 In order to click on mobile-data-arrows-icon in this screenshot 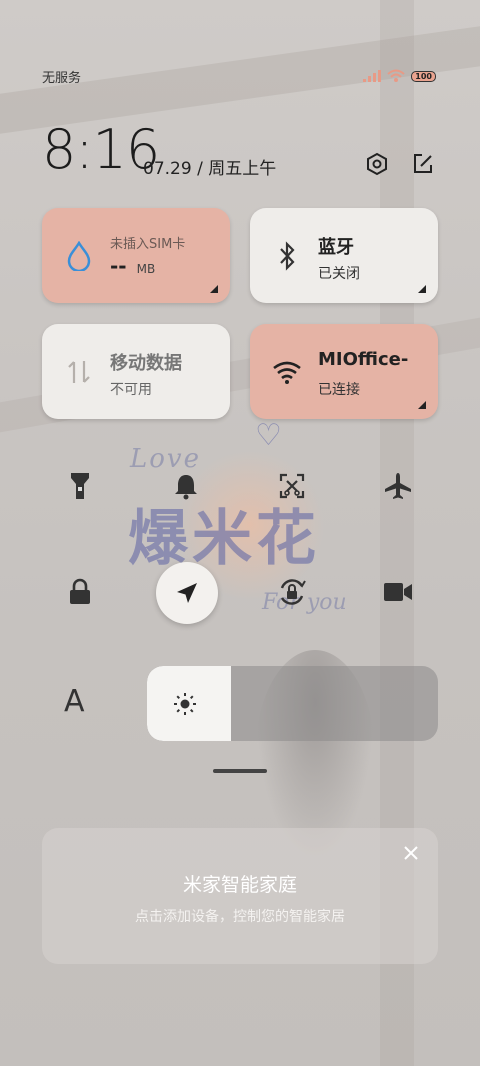, I will do `click(79, 372)`.